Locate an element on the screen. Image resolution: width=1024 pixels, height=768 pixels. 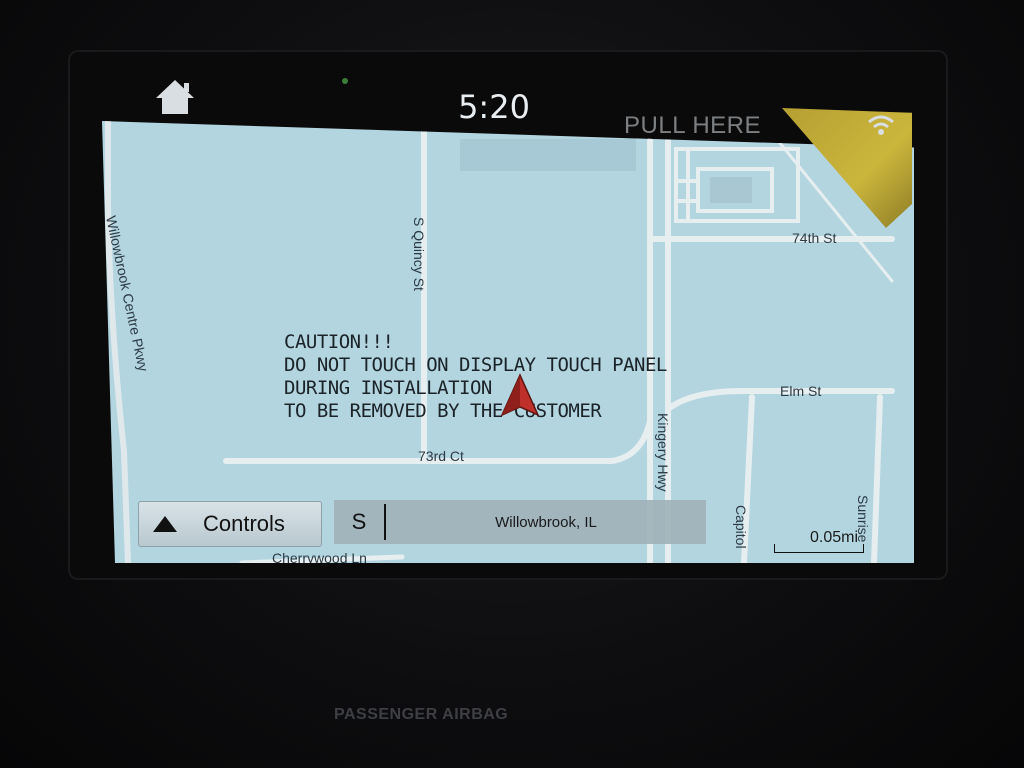
map-blur-patch is located at coordinates (548, 155).